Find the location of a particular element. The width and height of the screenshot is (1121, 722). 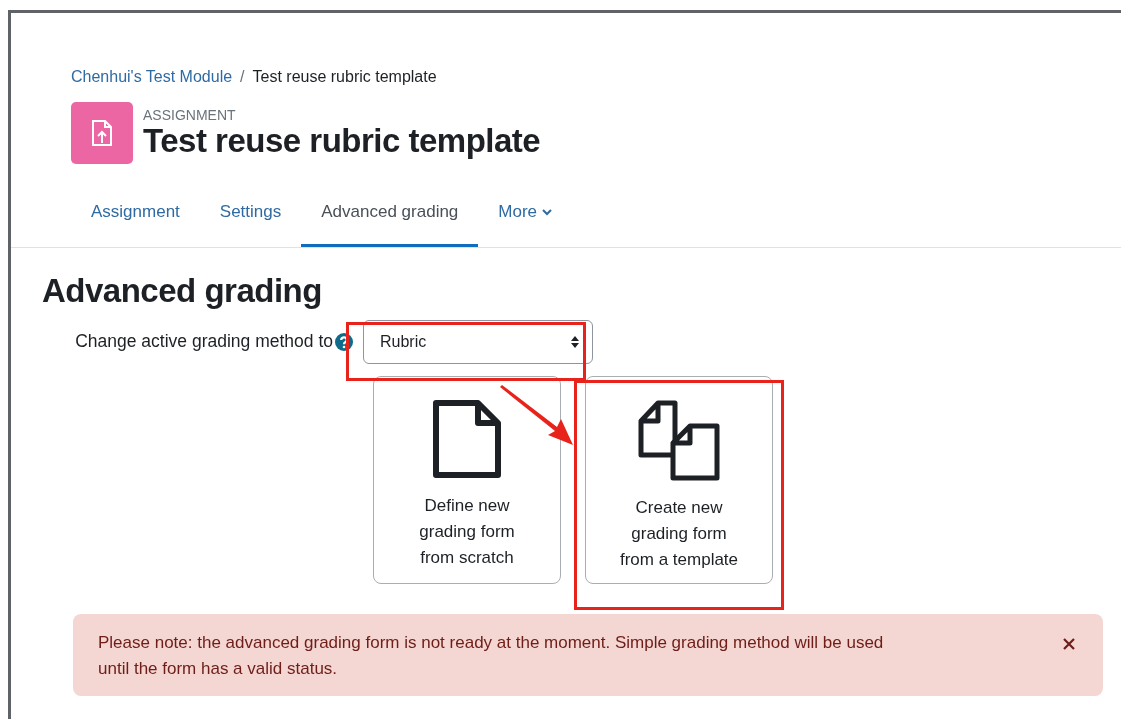

nav-tab: More is located at coordinates (525, 215).